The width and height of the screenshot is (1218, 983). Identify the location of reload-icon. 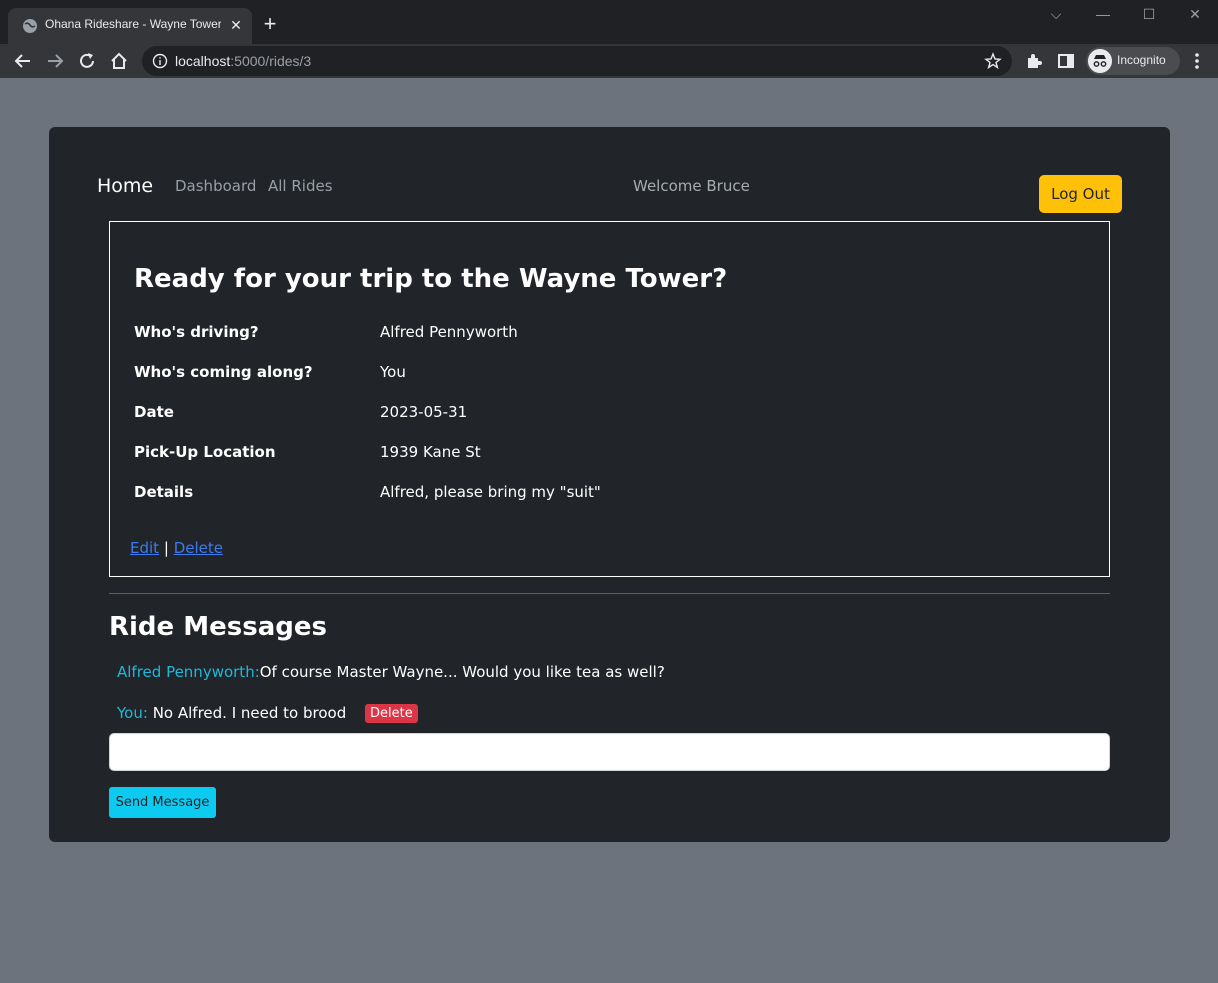
(87, 61).